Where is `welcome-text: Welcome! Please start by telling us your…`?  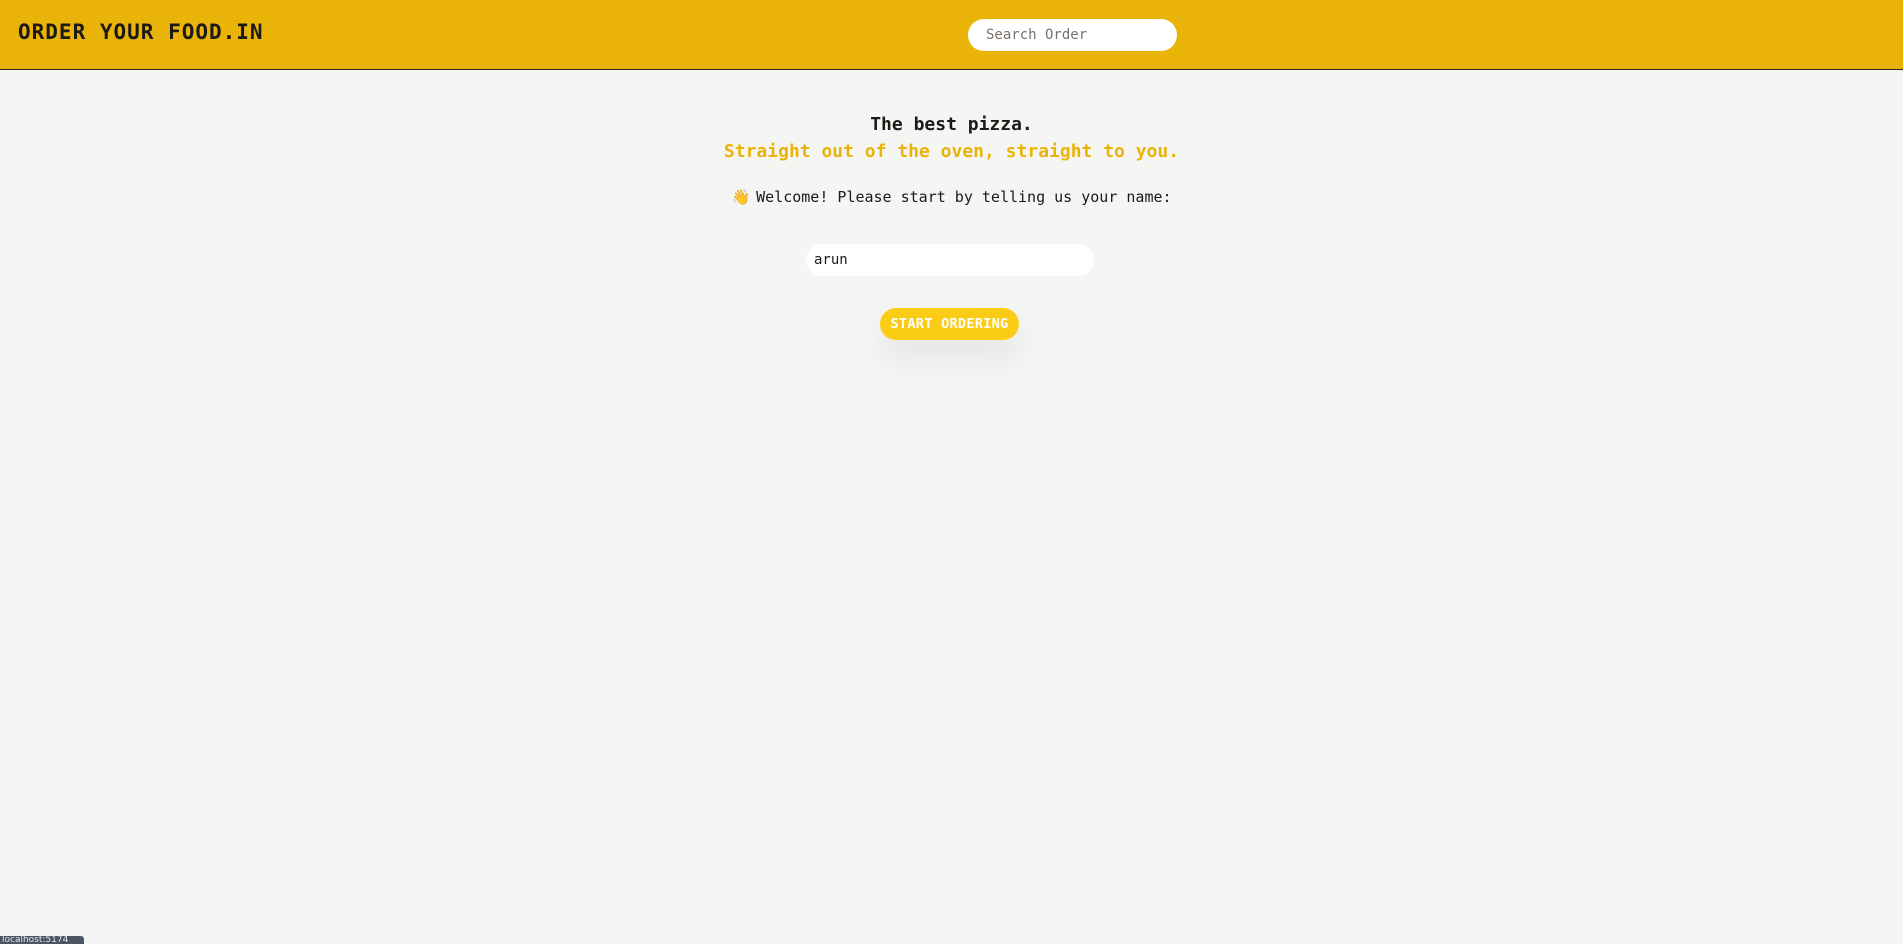
welcome-text: Welcome! Please start by telling us your… is located at coordinates (964, 197).